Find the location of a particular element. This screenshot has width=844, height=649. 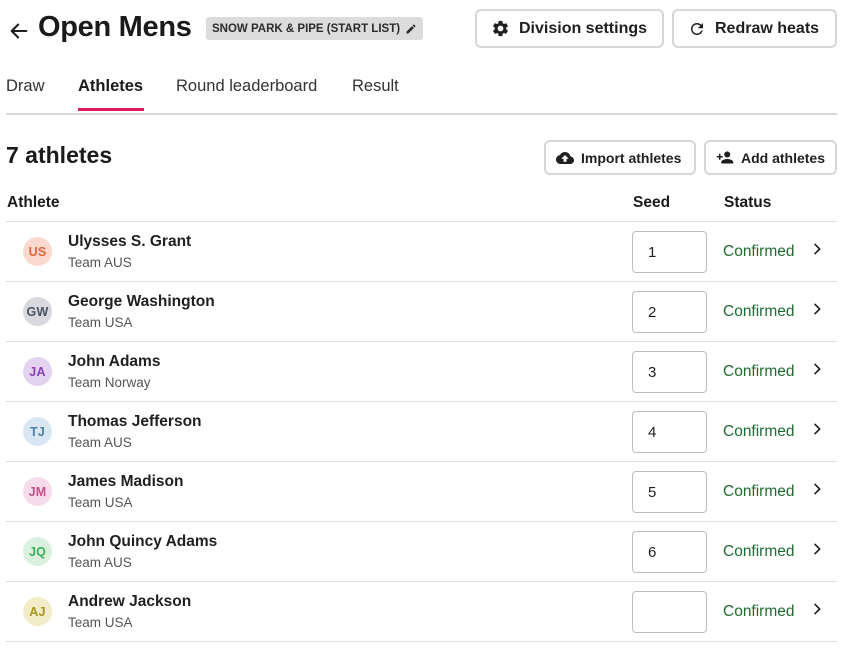

avatar: GW is located at coordinates (37, 311).